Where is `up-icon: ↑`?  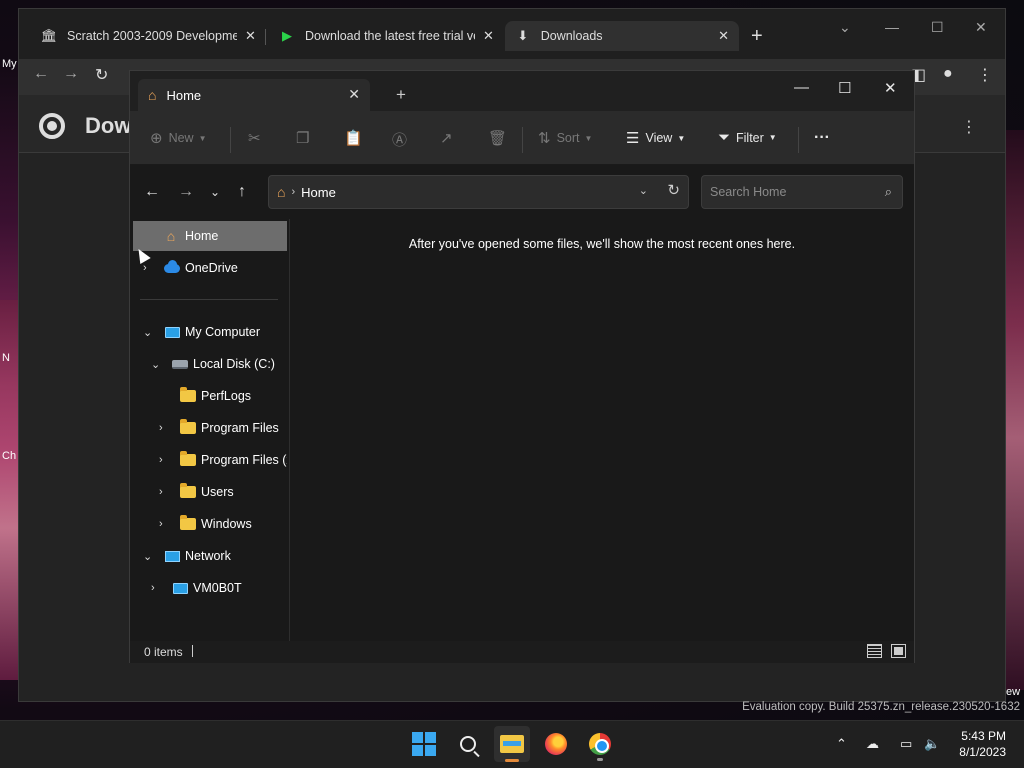
up-icon: ↑ is located at coordinates (242, 192).